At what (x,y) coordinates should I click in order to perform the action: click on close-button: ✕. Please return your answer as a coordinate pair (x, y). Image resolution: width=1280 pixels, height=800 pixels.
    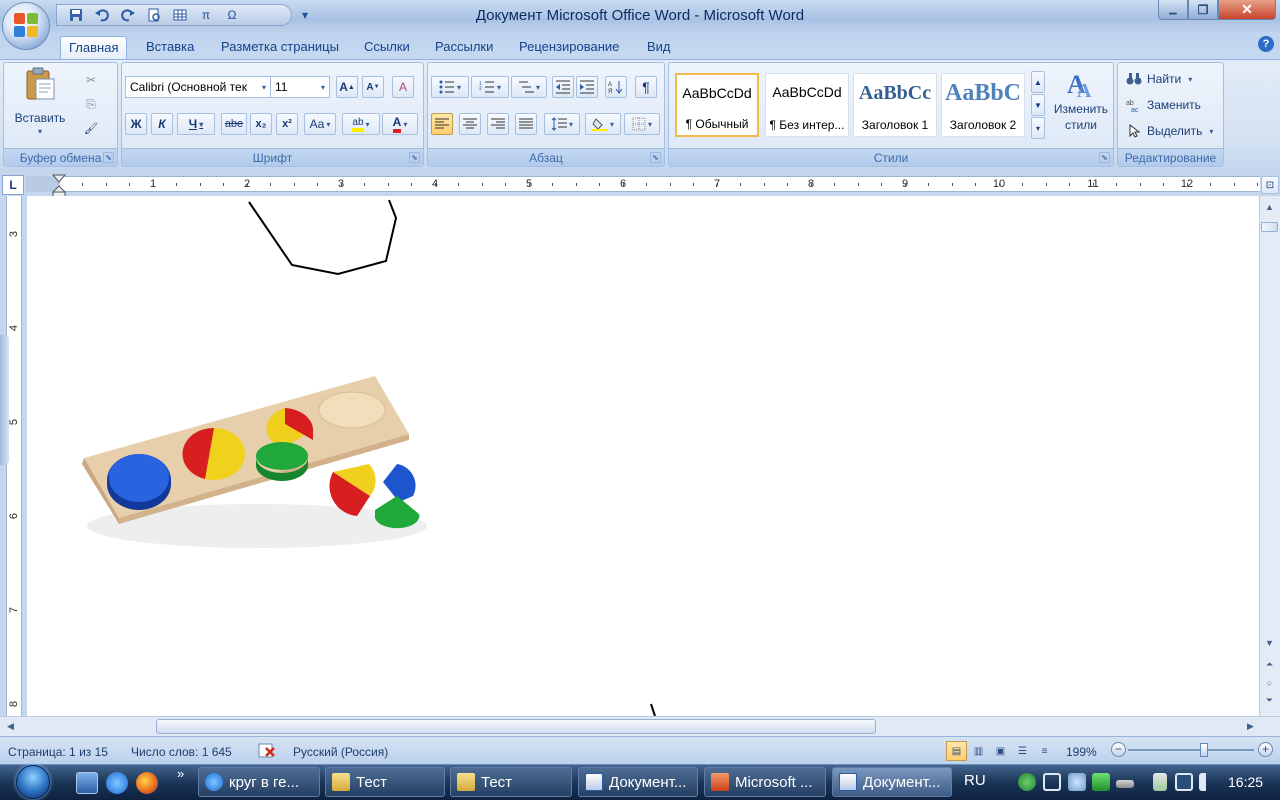
    Looking at the image, I should click on (1247, 10).